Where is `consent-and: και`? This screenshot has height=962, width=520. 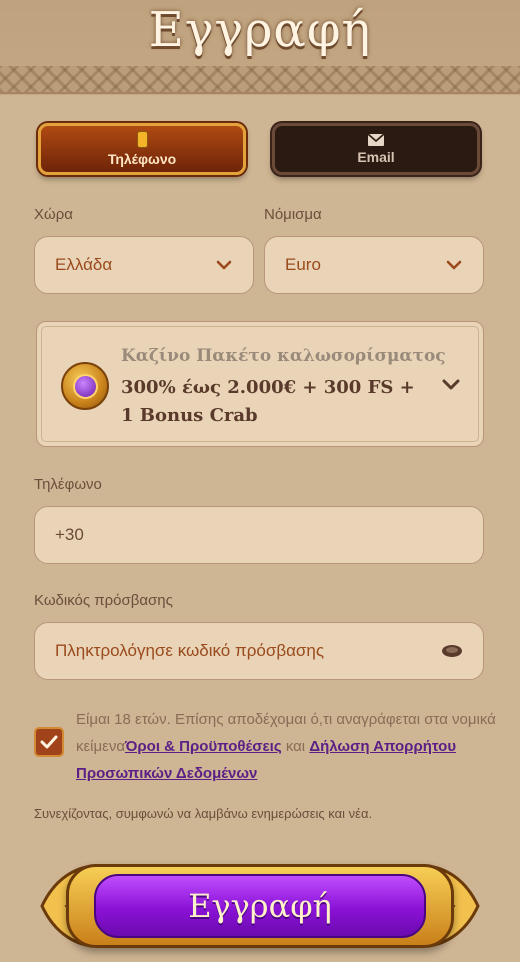 consent-and: και is located at coordinates (295, 746).